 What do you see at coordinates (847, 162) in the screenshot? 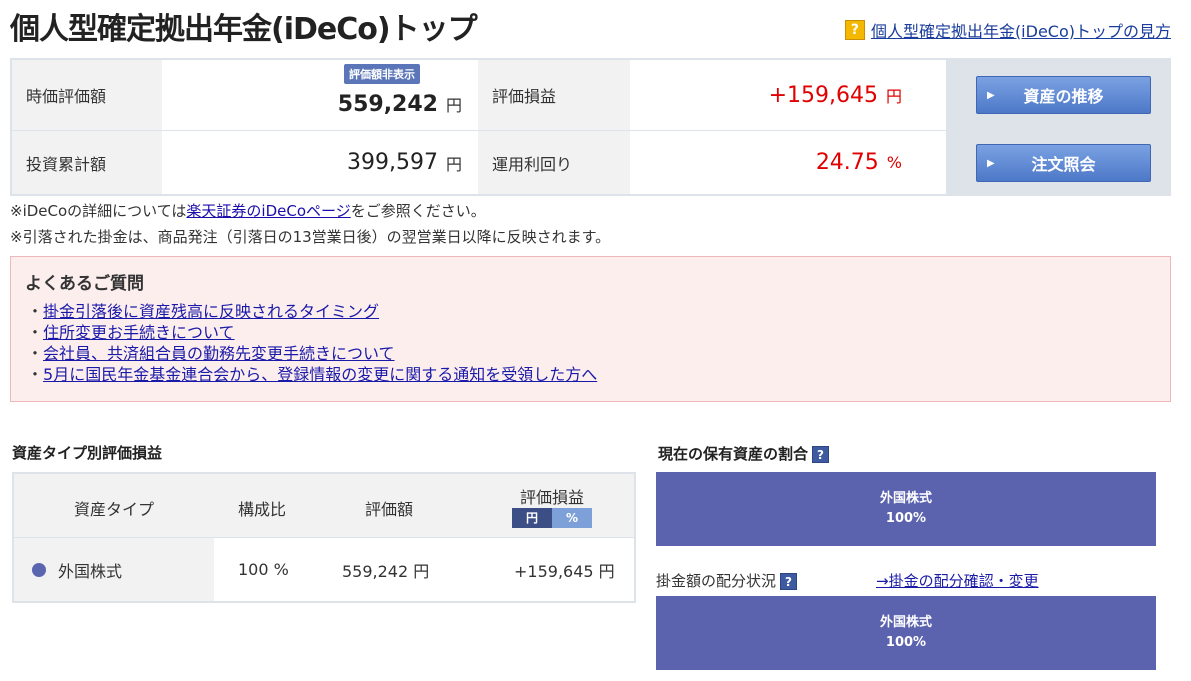
I see `yield-value: 24.75` at bounding box center [847, 162].